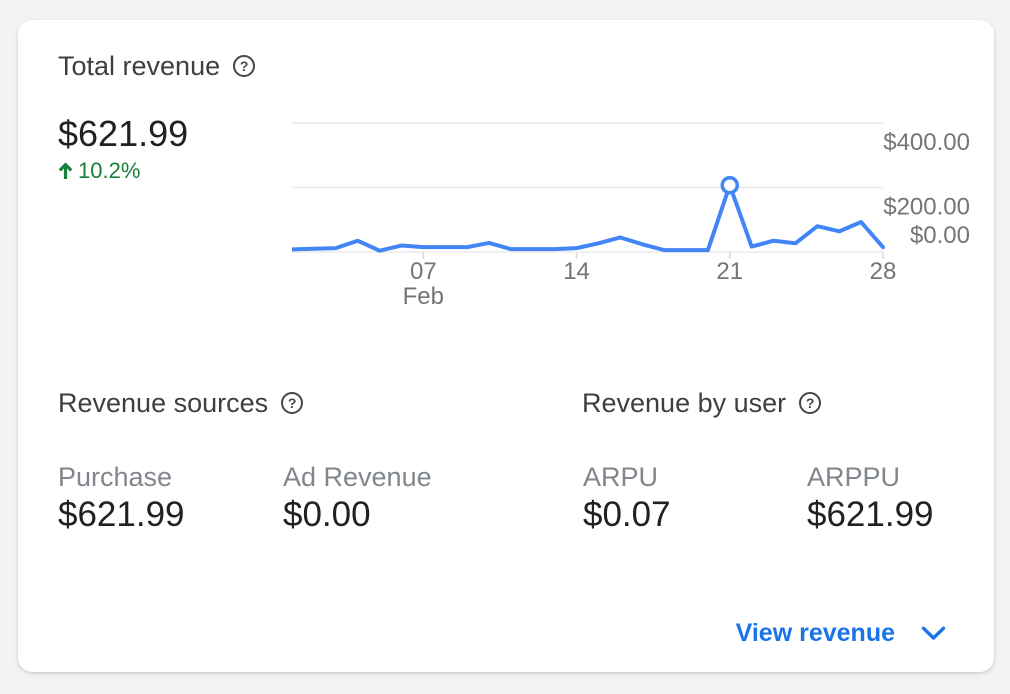  I want to click on revenue-sources-header: Revenue sources ?, so click(181, 403).